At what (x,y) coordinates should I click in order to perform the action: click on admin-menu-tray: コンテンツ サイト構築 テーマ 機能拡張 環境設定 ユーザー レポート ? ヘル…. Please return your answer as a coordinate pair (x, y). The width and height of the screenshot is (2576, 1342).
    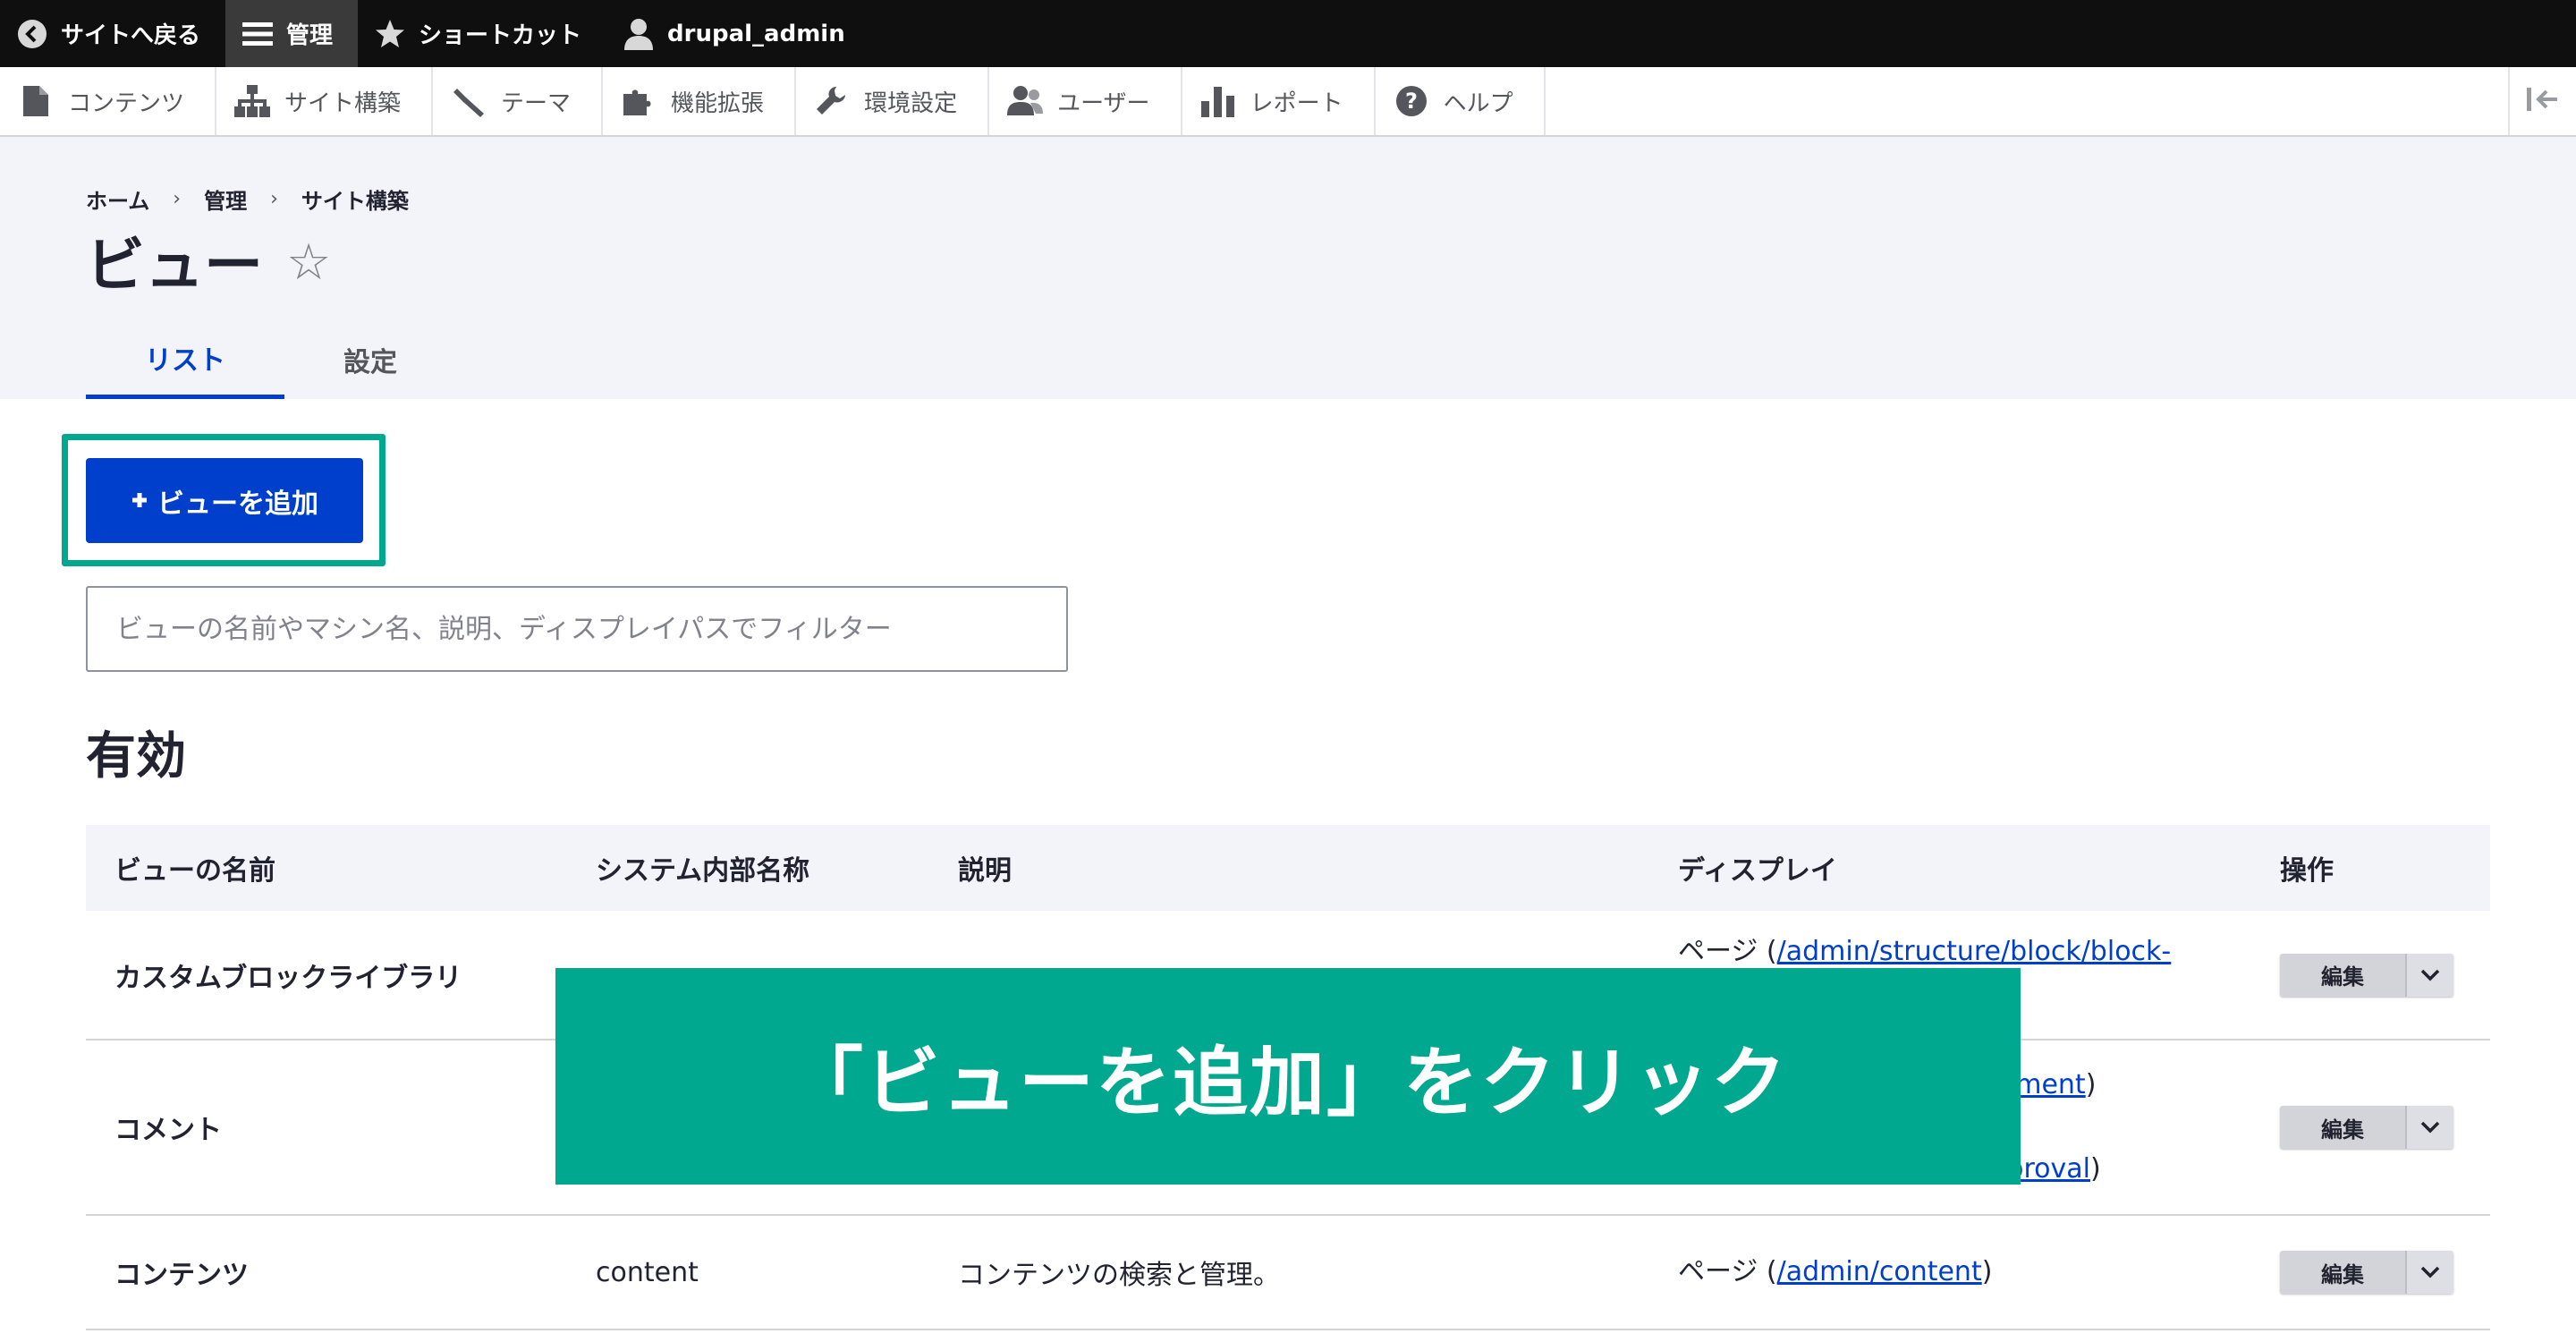
    Looking at the image, I should click on (1288, 102).